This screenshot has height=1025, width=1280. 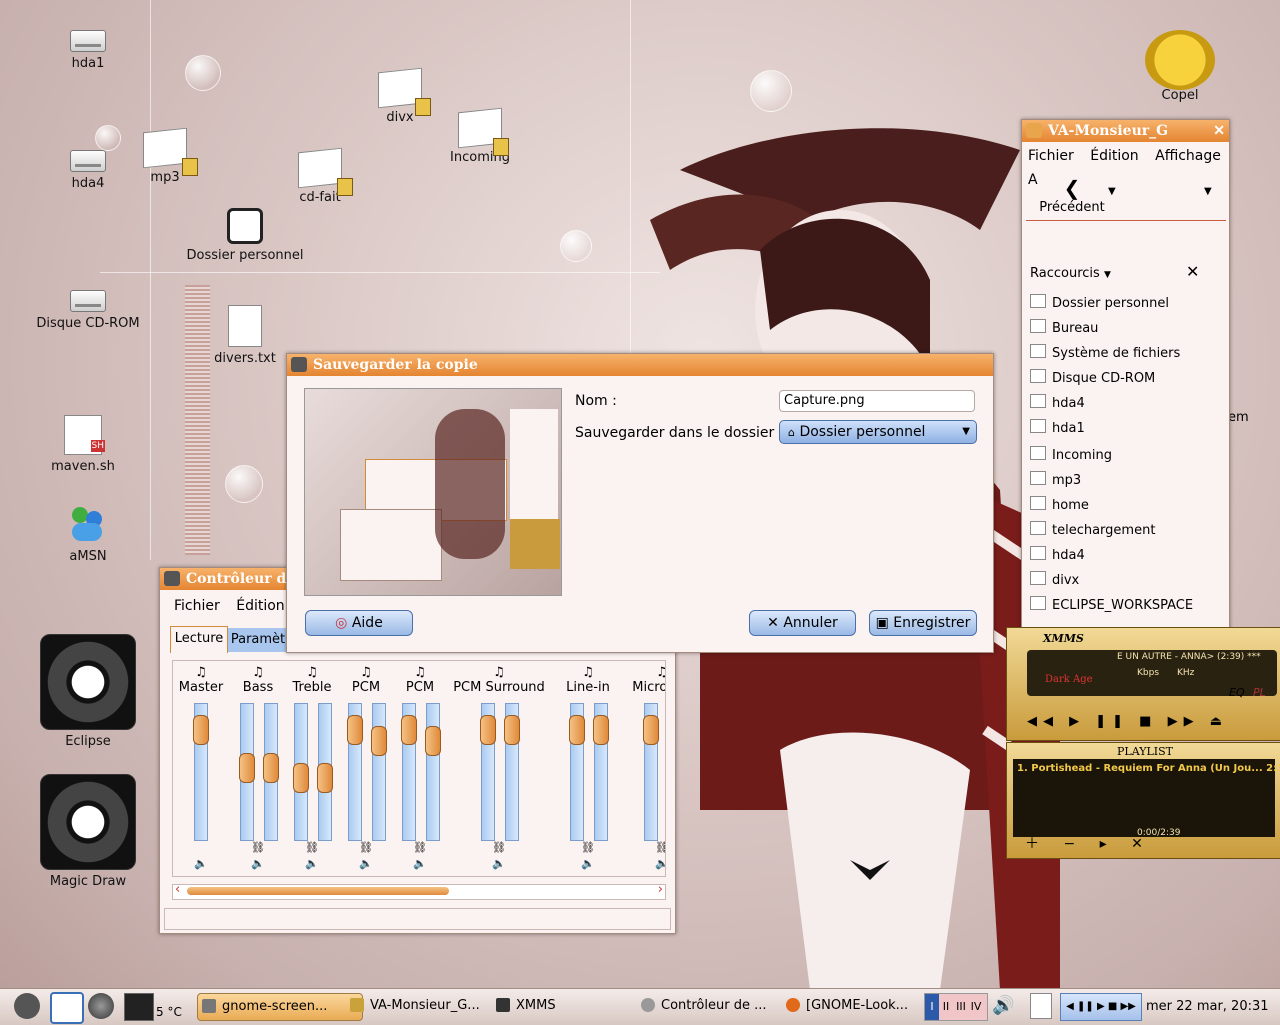 I want to click on save-dialog-titlebar: Sauvegarder la copie, so click(x=640, y=365).